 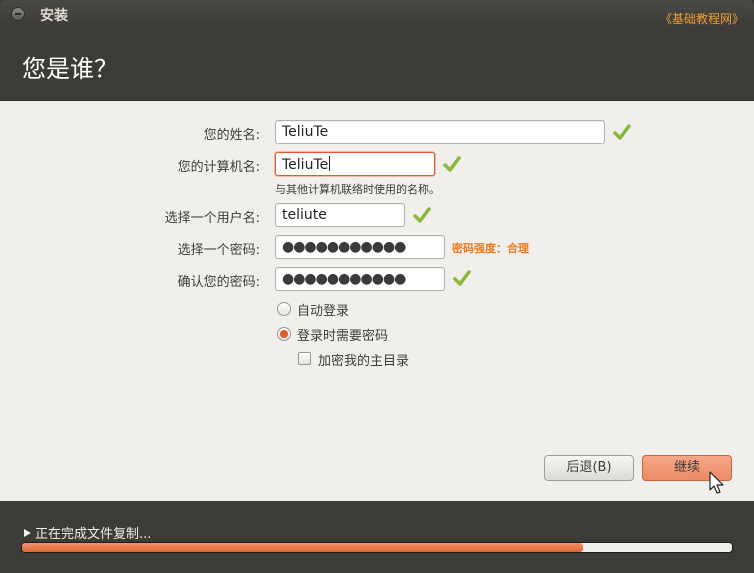 I want to click on install-progress-bar, so click(x=377, y=547).